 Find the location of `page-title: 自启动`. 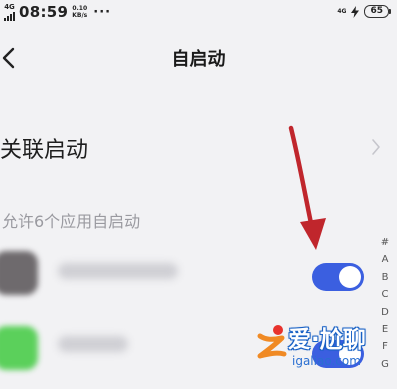

page-title: 自启动 is located at coordinates (198, 59).